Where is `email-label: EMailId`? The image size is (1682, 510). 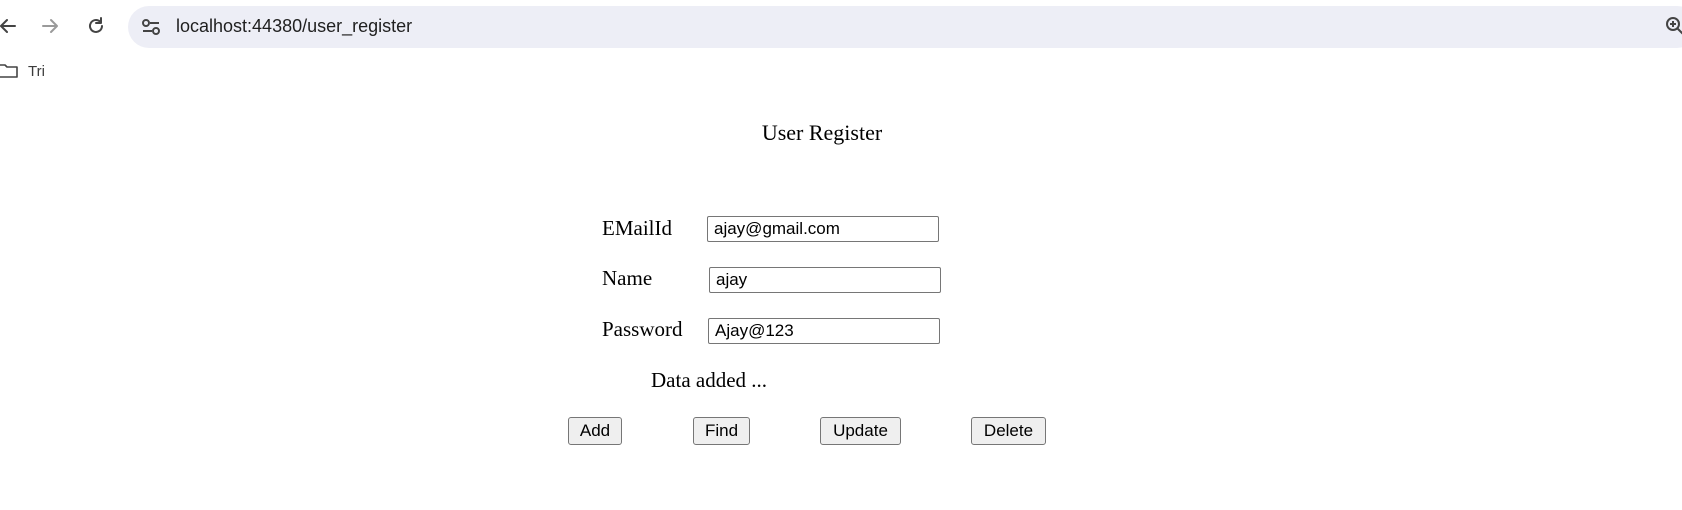 email-label: EMailId is located at coordinates (637, 228).